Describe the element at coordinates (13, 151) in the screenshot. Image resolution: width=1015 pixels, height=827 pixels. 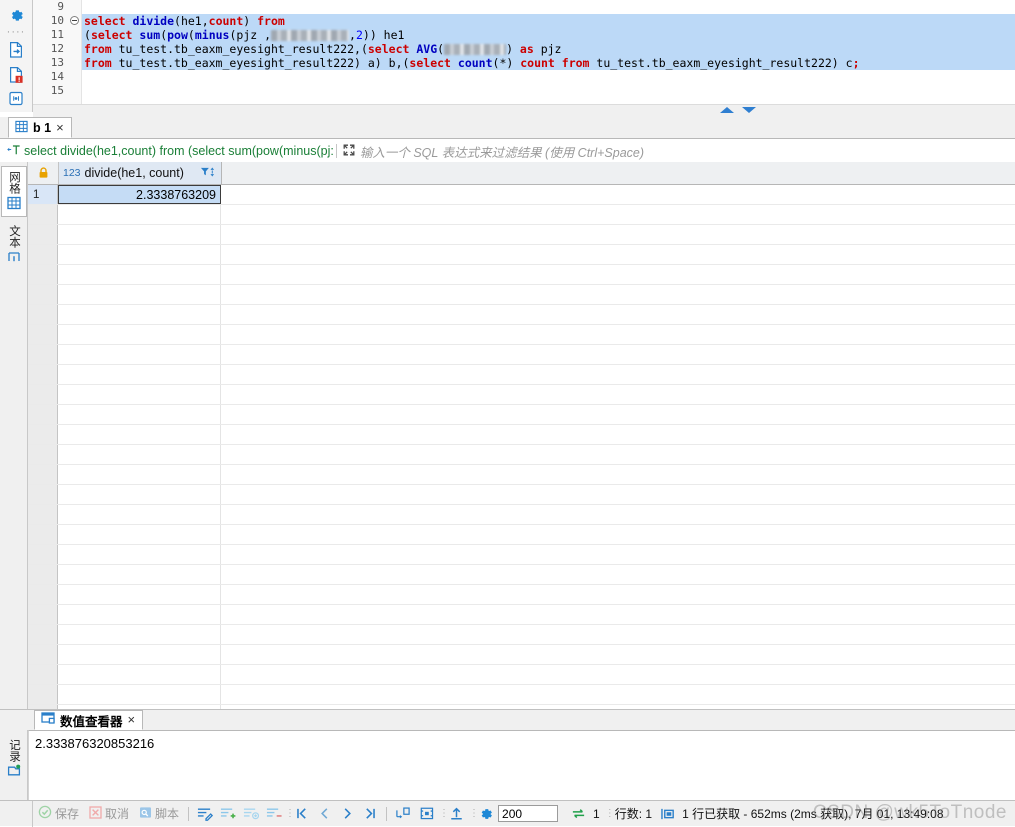
I see `filter-text-icon` at that location.